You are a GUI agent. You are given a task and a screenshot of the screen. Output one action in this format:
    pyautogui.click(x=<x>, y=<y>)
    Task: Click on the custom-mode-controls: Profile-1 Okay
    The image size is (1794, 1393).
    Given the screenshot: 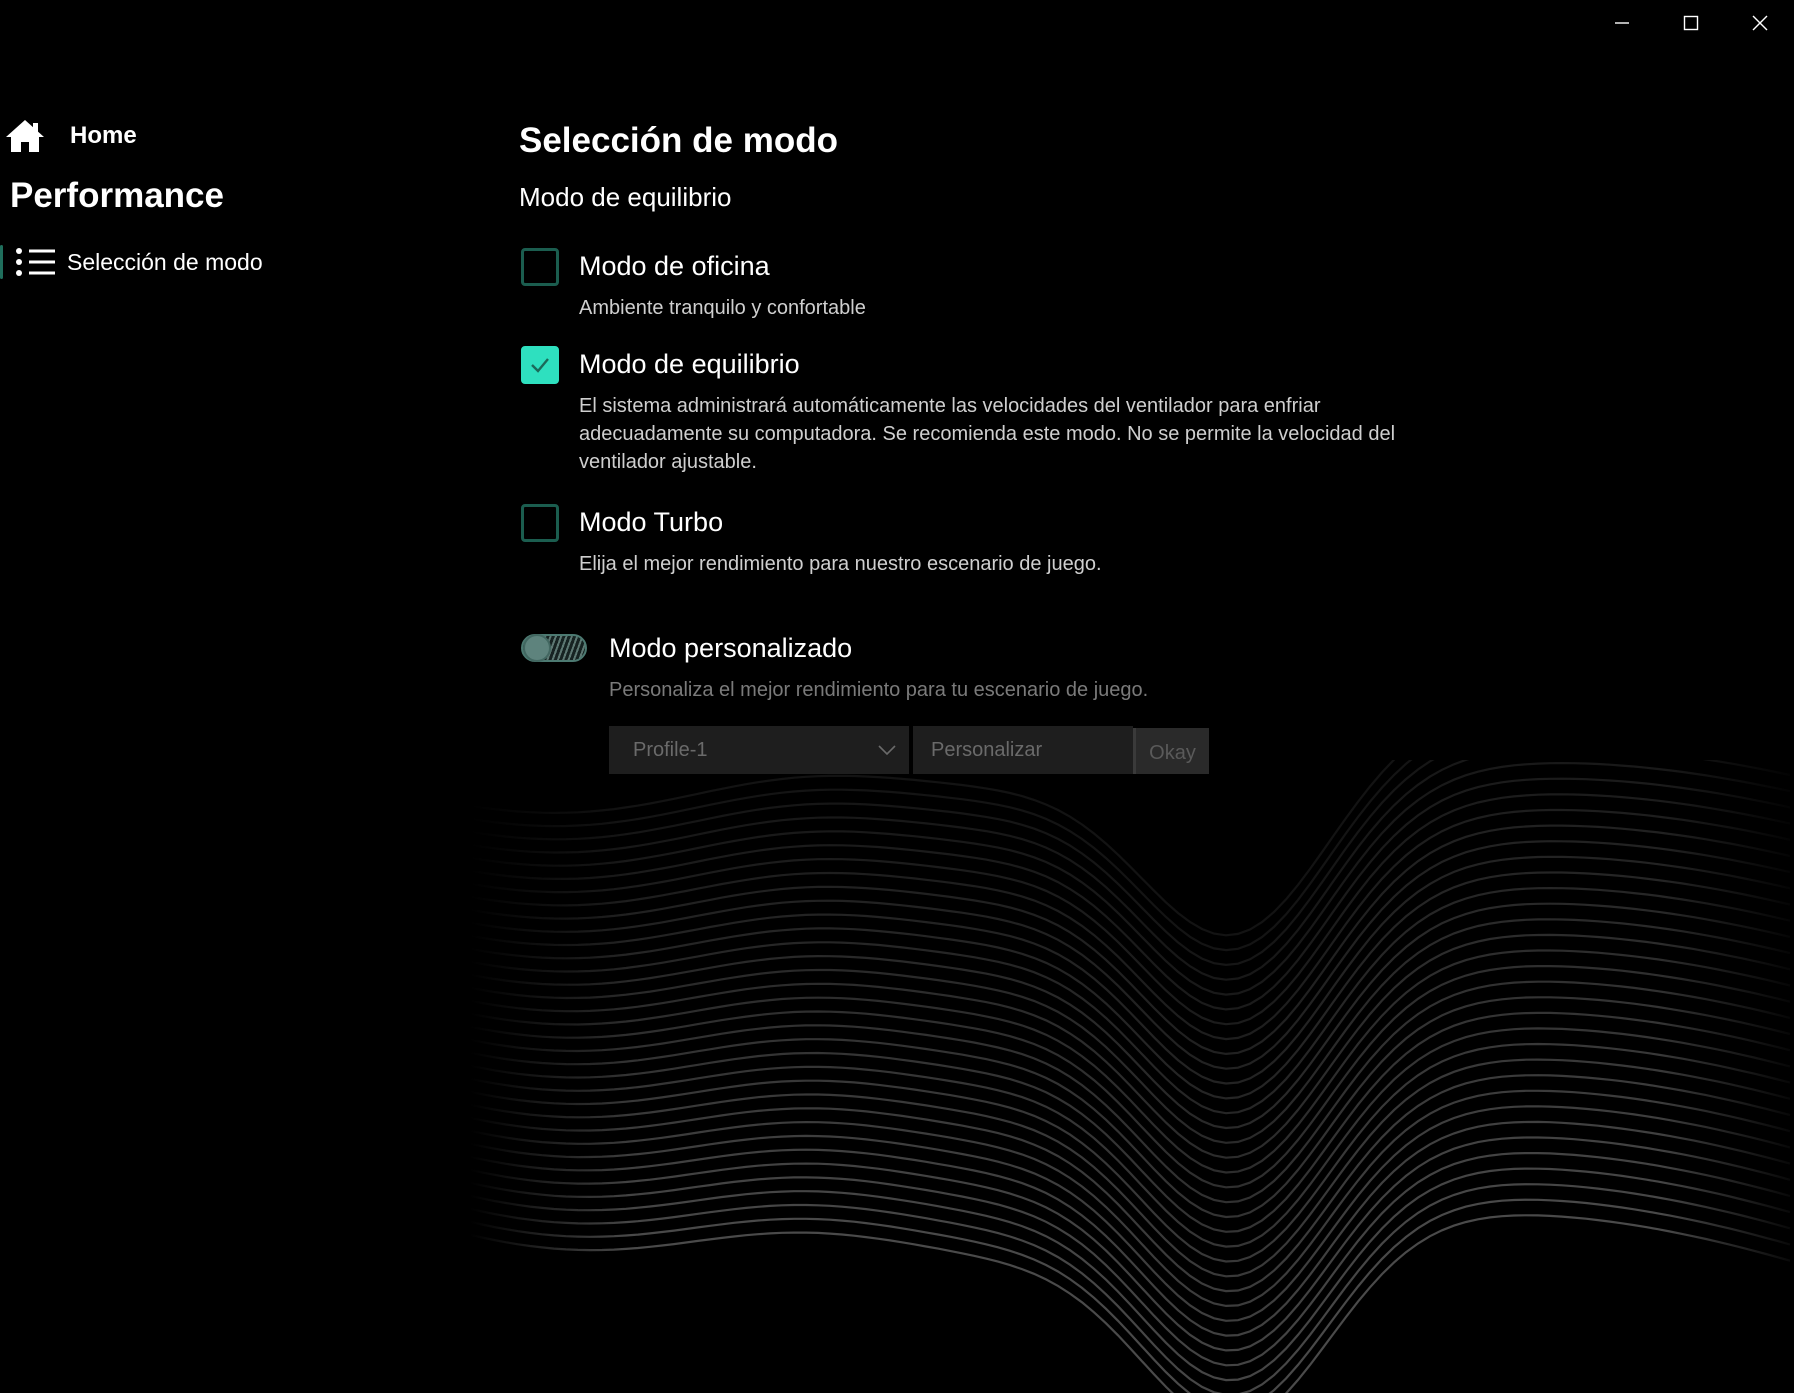 What is the action you would take?
    pyautogui.click(x=1114, y=750)
    